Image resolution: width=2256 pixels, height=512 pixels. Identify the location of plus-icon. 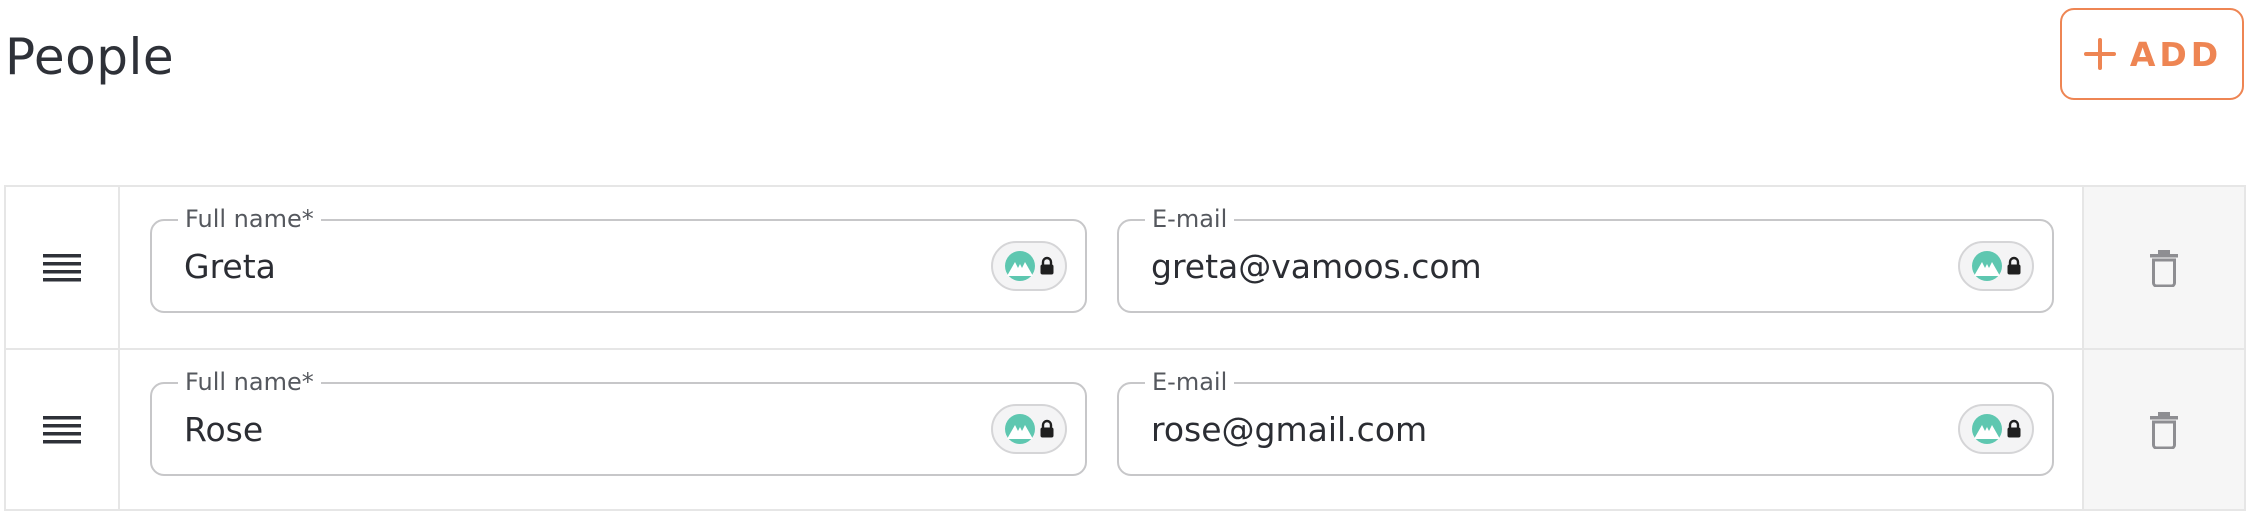
(2099, 54).